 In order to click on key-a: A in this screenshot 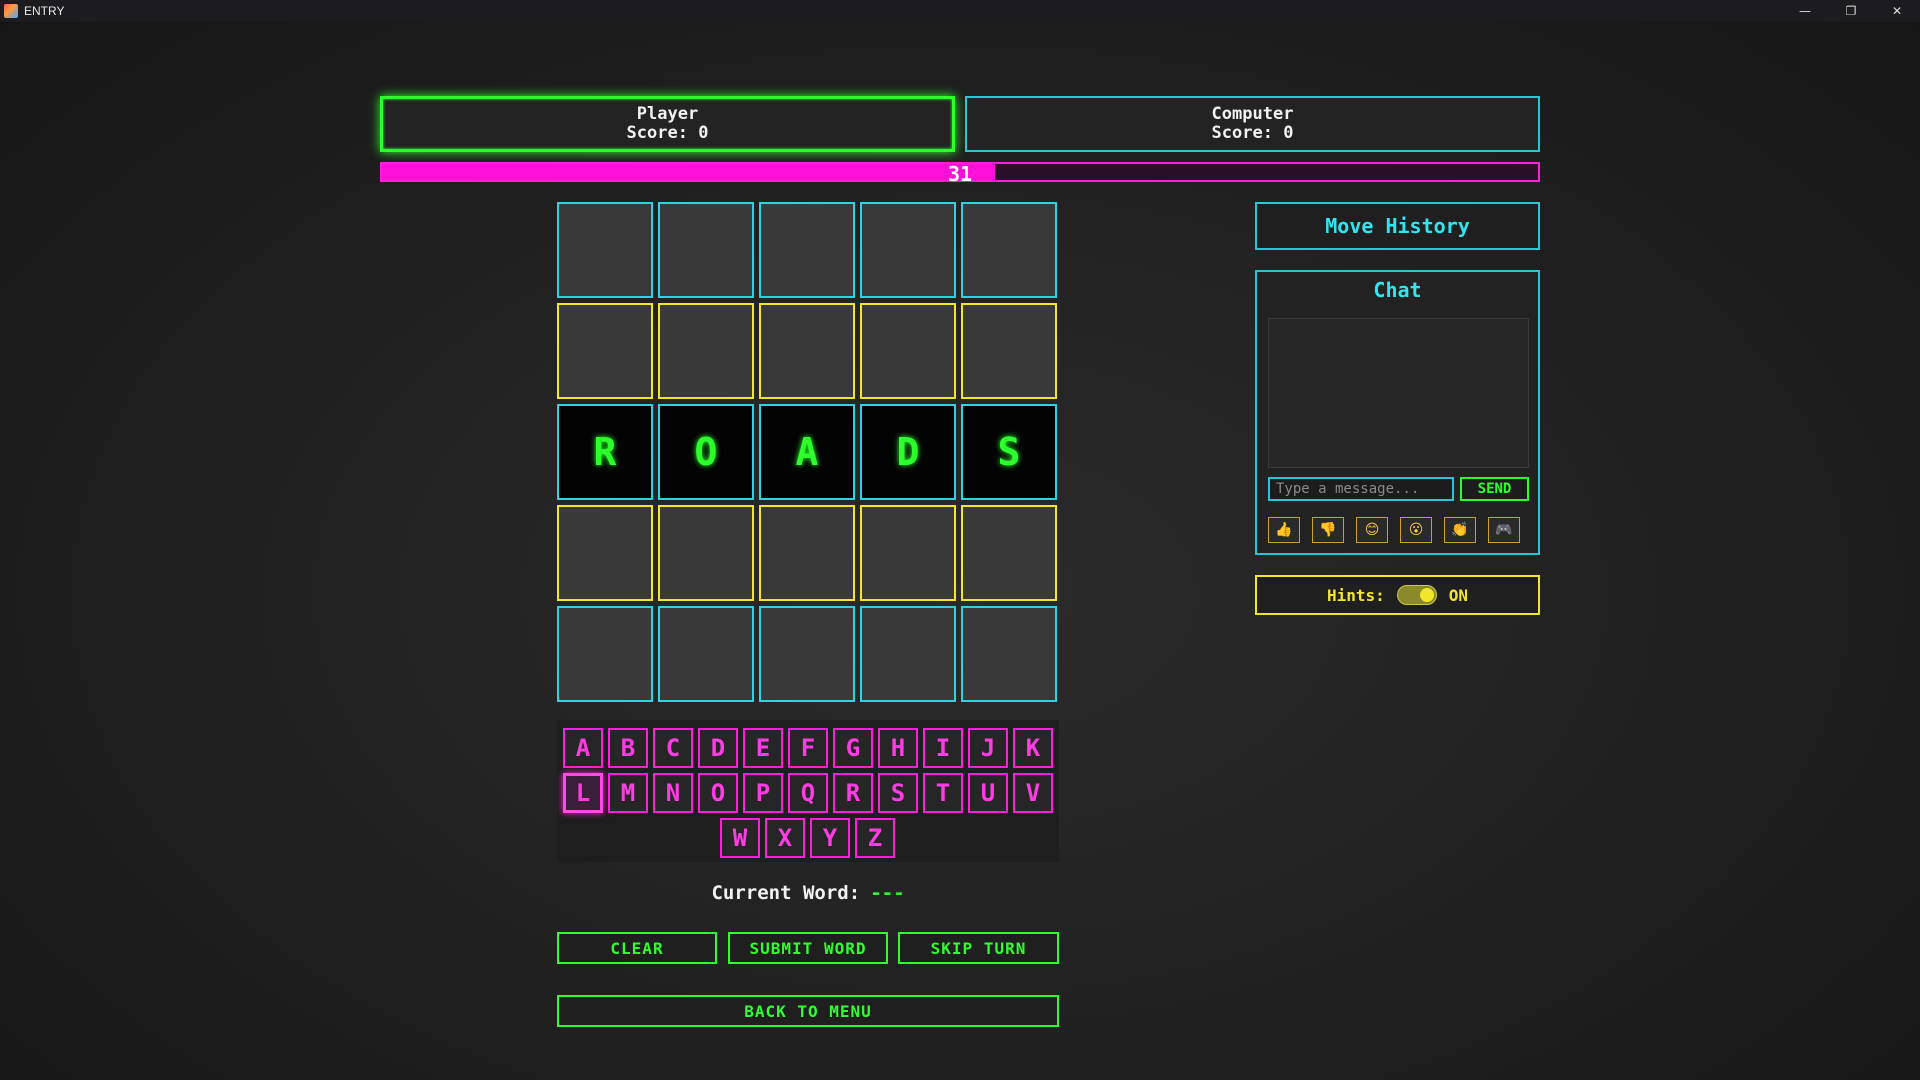, I will do `click(583, 748)`.